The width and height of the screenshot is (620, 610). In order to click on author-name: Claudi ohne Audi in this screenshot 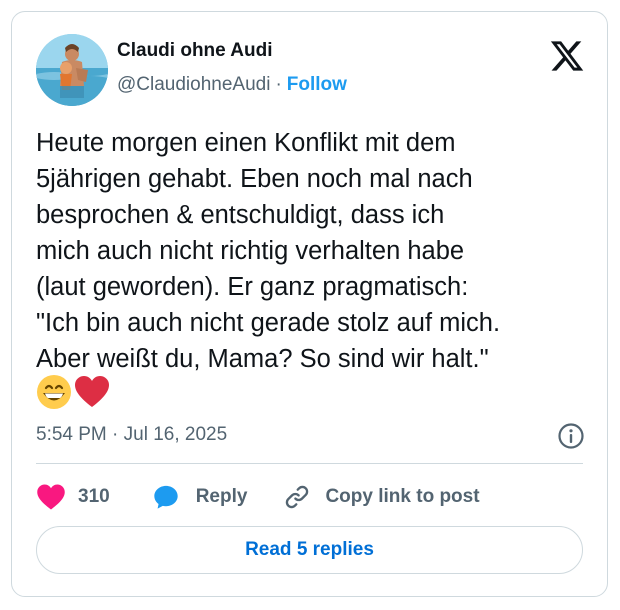, I will do `click(195, 51)`.